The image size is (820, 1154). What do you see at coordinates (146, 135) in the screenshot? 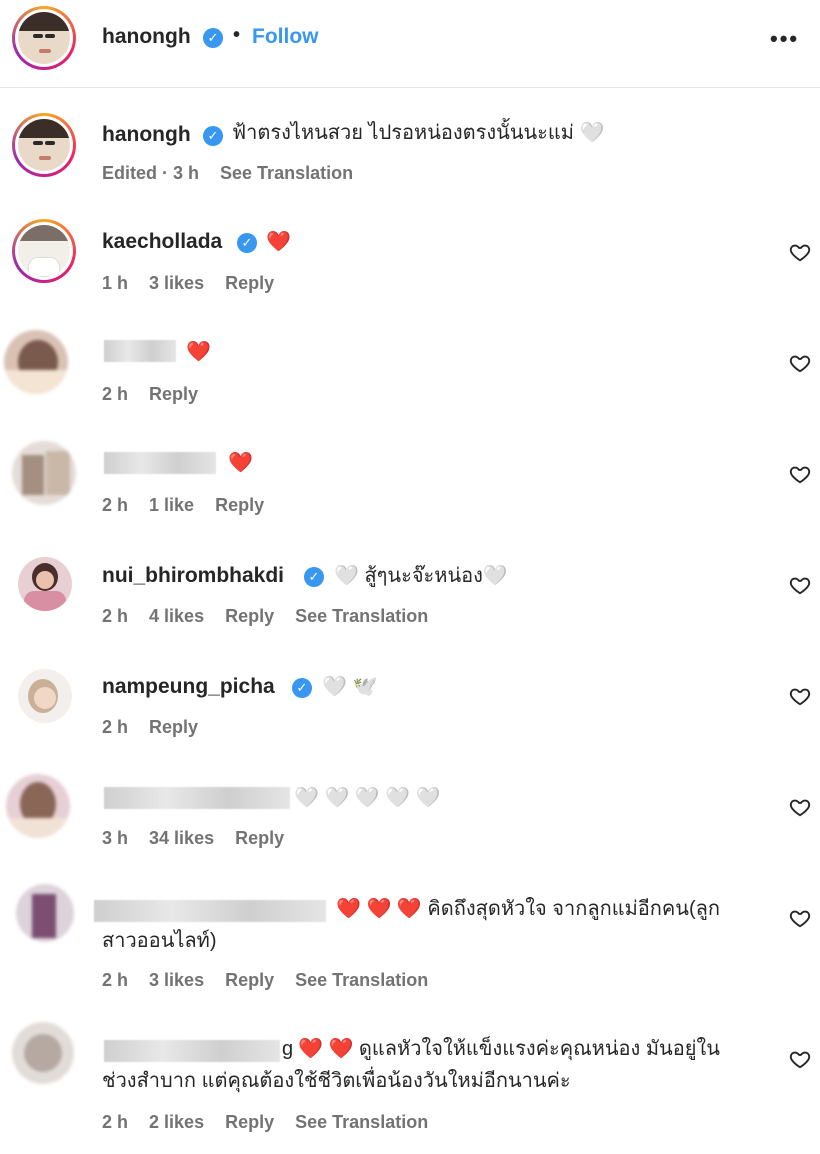
I see `caption-username: hanongh` at bounding box center [146, 135].